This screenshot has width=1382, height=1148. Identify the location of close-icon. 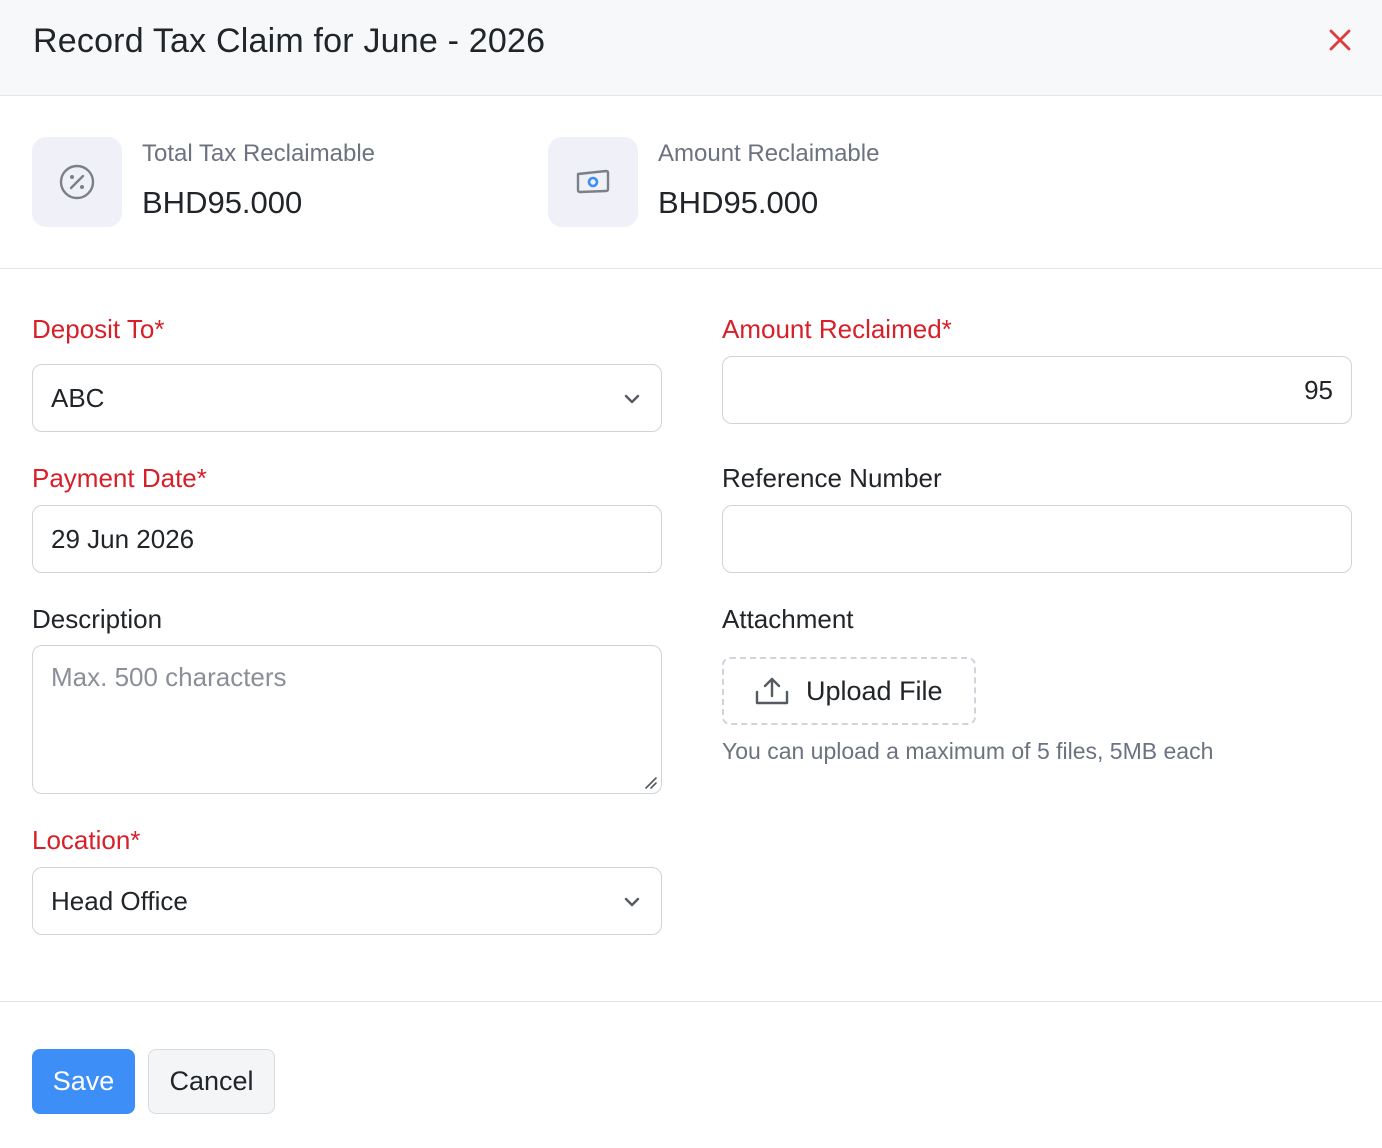
(1340, 40).